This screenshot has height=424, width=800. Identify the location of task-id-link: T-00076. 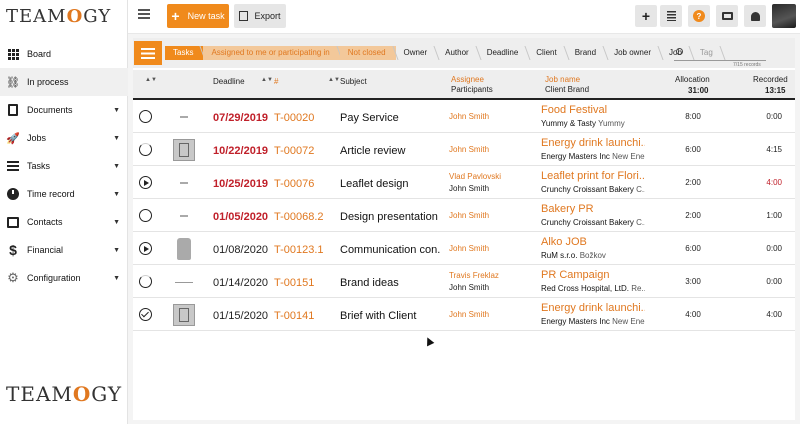
(294, 184).